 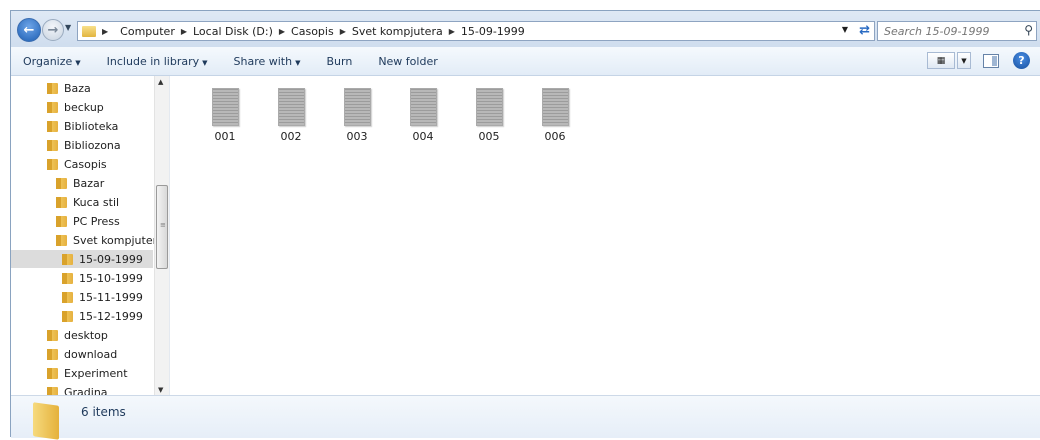 I want to click on file-item: 006, so click(x=555, y=115).